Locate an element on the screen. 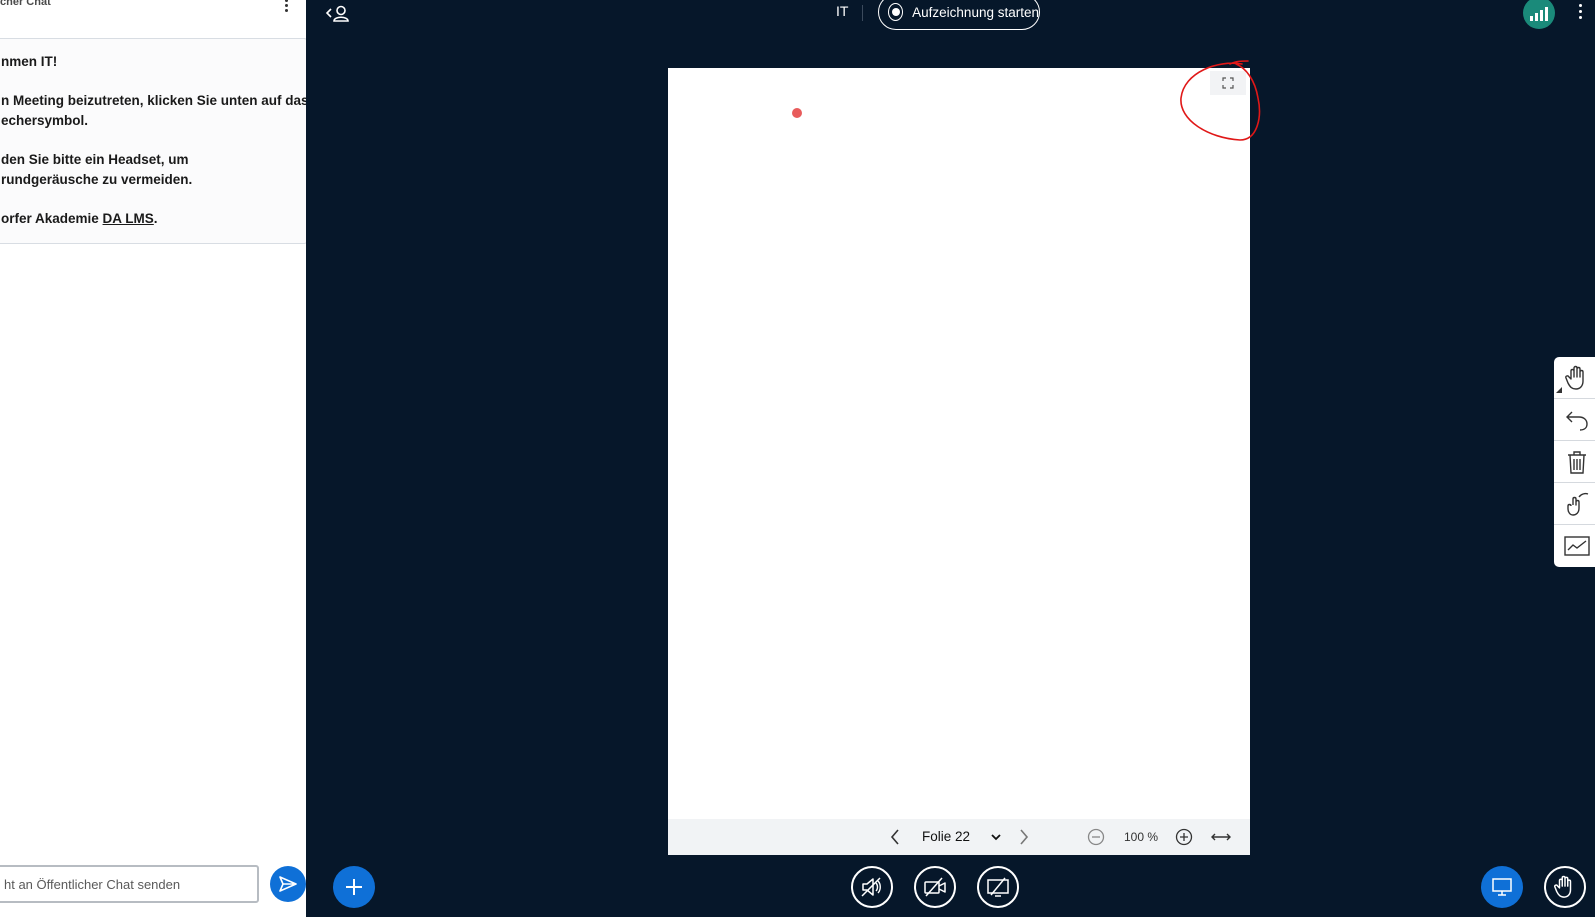 This screenshot has height=917, width=1595. share-webcam-button is located at coordinates (935, 887).